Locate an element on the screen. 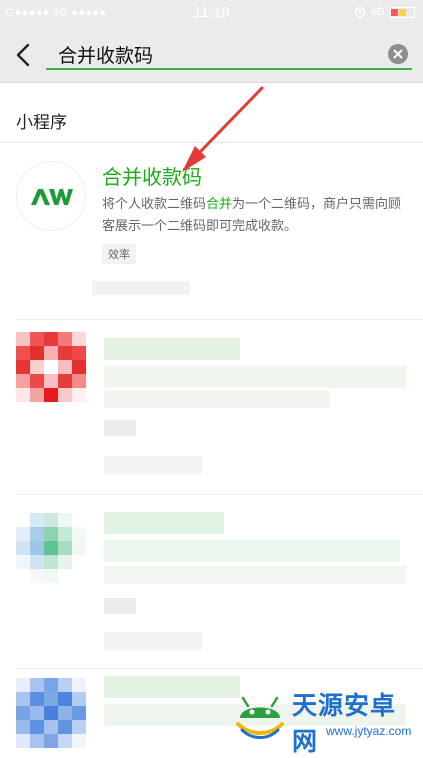  aw-logo-icon is located at coordinates (52, 197).